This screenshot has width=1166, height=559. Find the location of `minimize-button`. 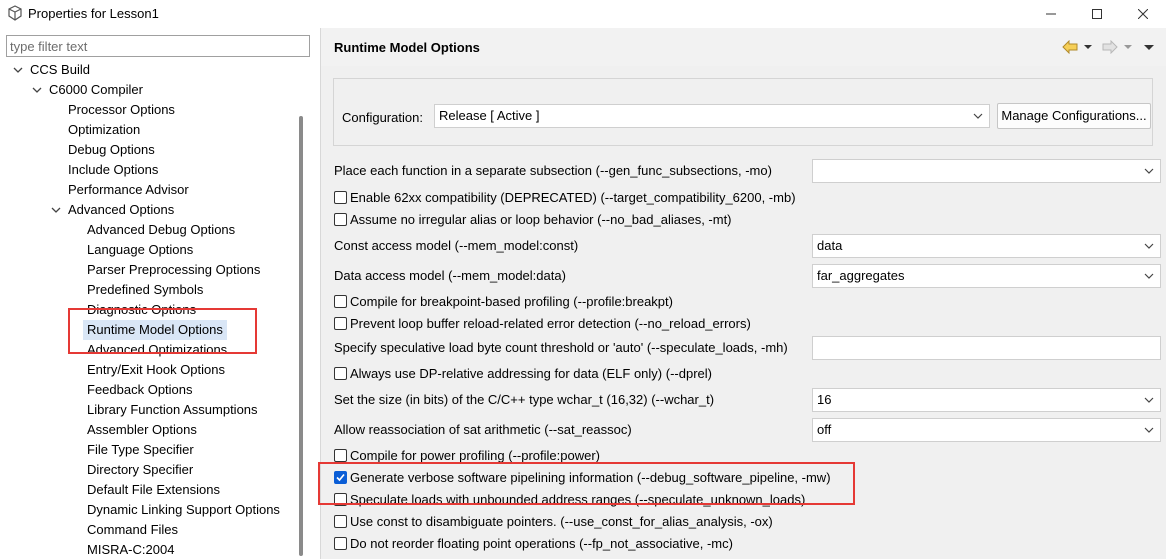

minimize-button is located at coordinates (1051, 14).